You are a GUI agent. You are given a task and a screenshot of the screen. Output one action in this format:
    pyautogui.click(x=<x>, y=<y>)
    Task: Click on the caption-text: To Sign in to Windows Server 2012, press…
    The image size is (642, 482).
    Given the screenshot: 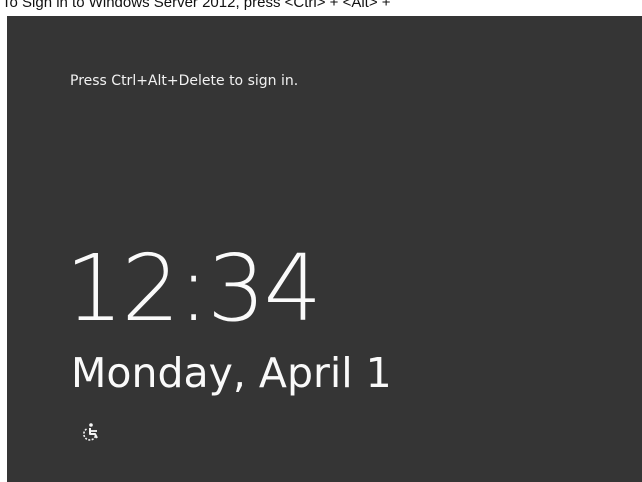 What is the action you would take?
    pyautogui.click(x=196, y=5)
    